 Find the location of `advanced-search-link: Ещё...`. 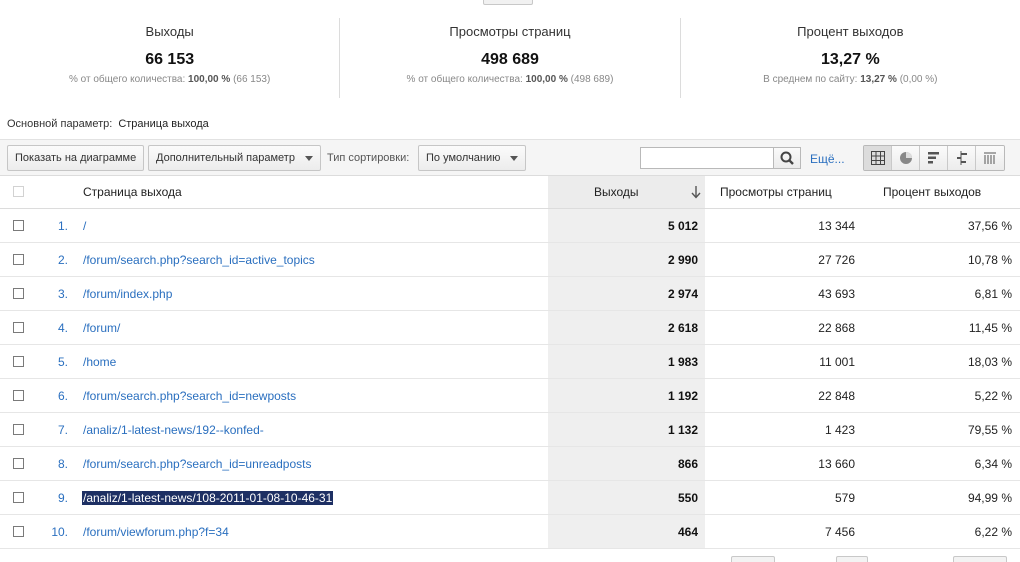

advanced-search-link: Ещё... is located at coordinates (827, 159).